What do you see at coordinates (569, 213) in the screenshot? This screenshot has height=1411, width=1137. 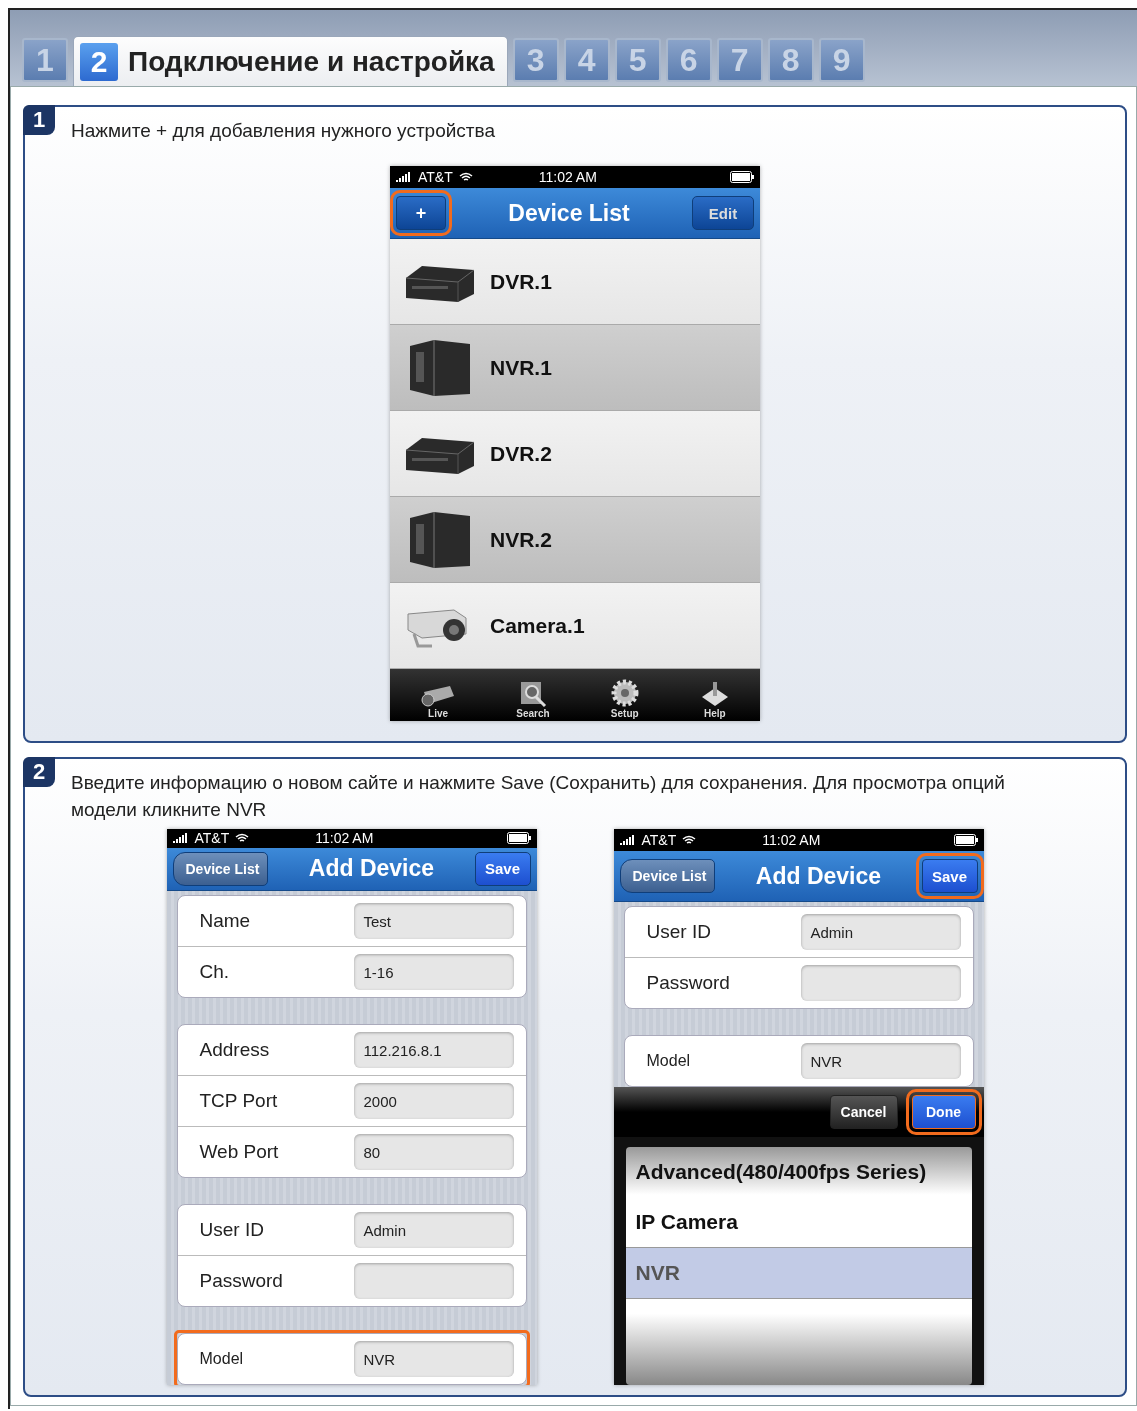 I see `screen-title: Device List` at bounding box center [569, 213].